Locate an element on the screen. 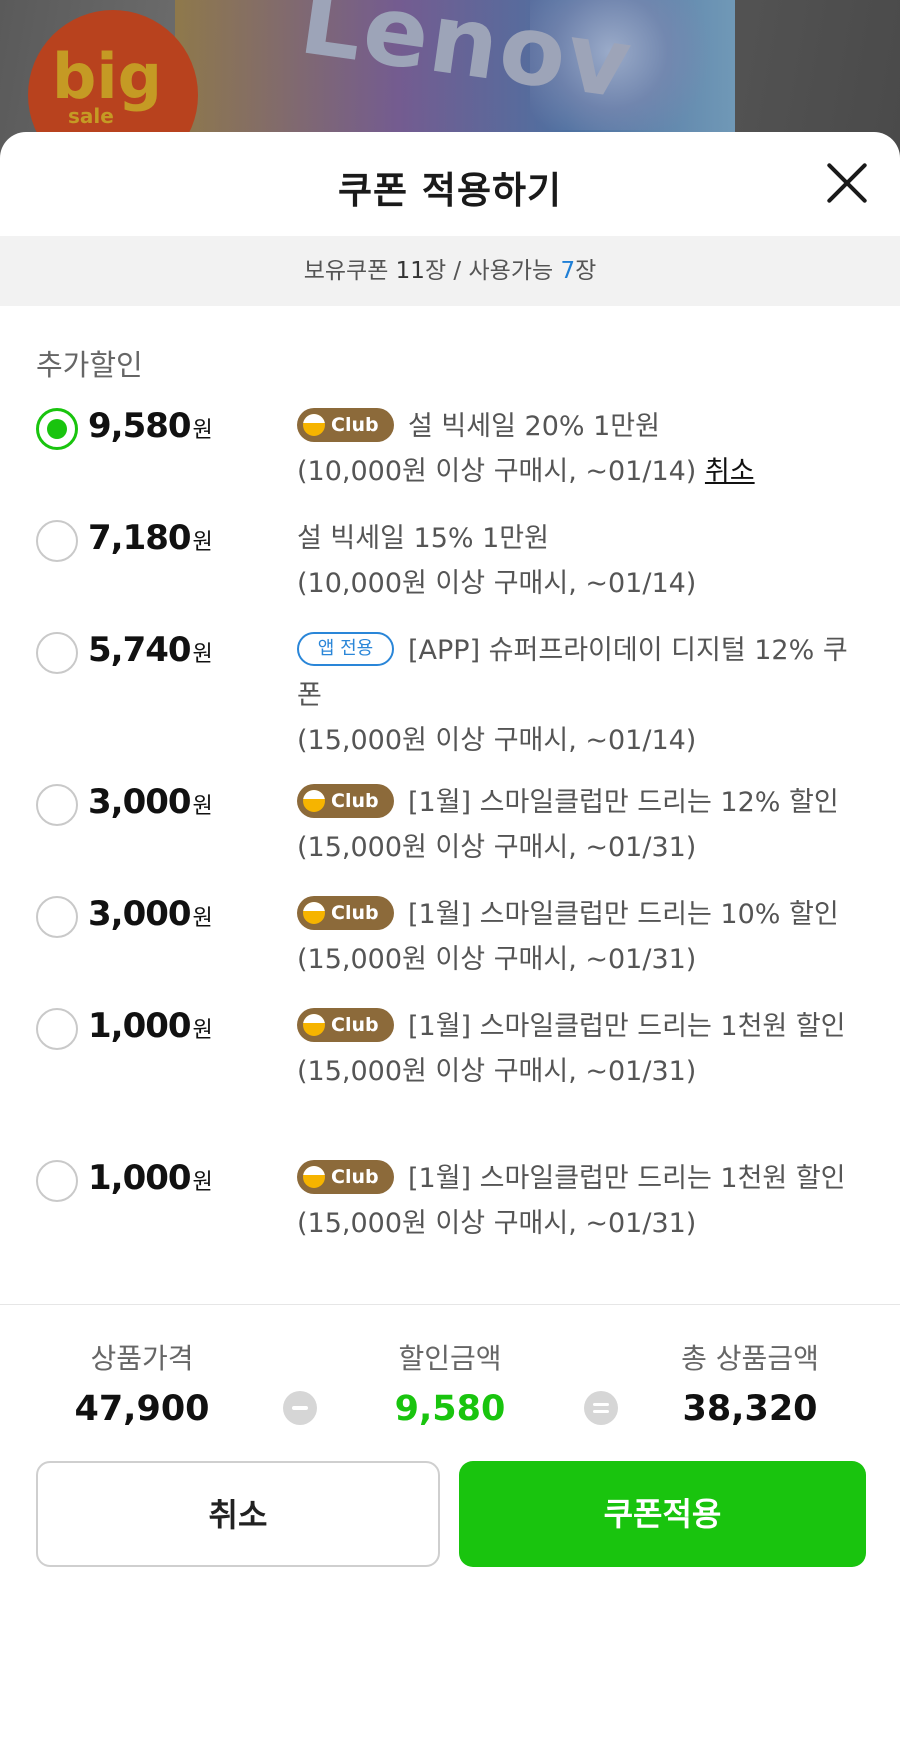  amount-value: 5,740 is located at coordinates (140, 650).